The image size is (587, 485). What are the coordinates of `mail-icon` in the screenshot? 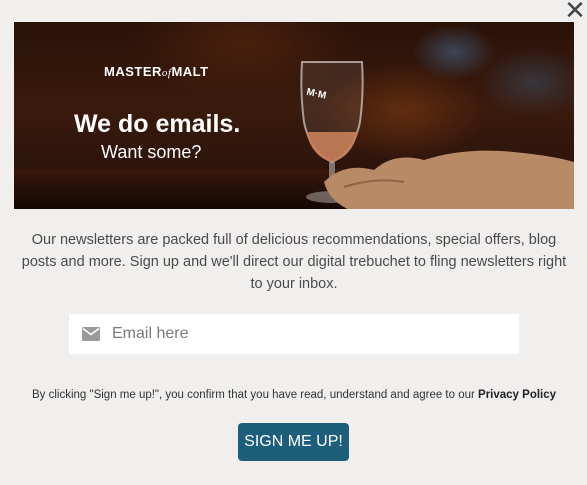 It's located at (91, 334).